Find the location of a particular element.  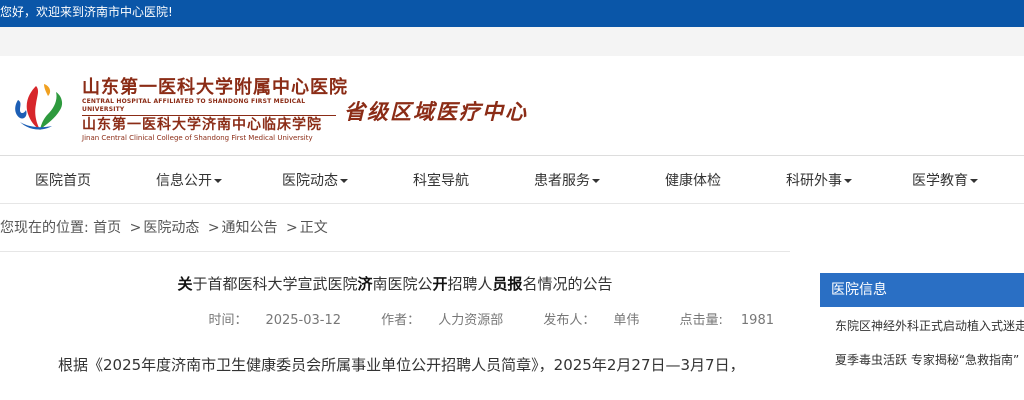

title-segment: 南医院公 is located at coordinates (402, 284).